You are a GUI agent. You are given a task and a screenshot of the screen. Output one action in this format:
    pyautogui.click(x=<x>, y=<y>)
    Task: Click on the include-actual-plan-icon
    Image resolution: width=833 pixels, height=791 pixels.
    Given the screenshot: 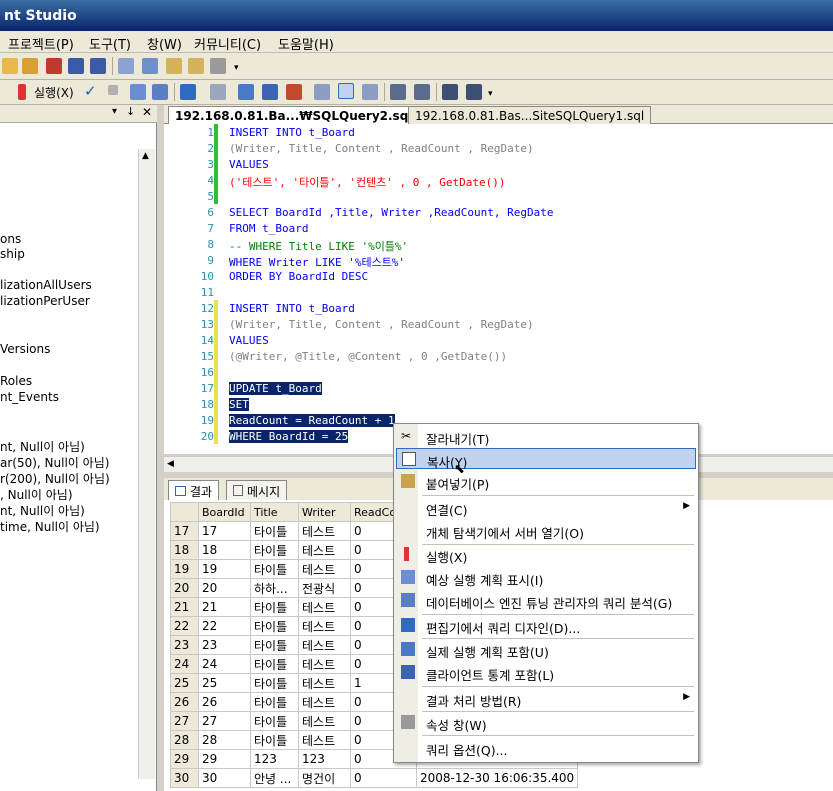 What is the action you would take?
    pyautogui.click(x=246, y=92)
    